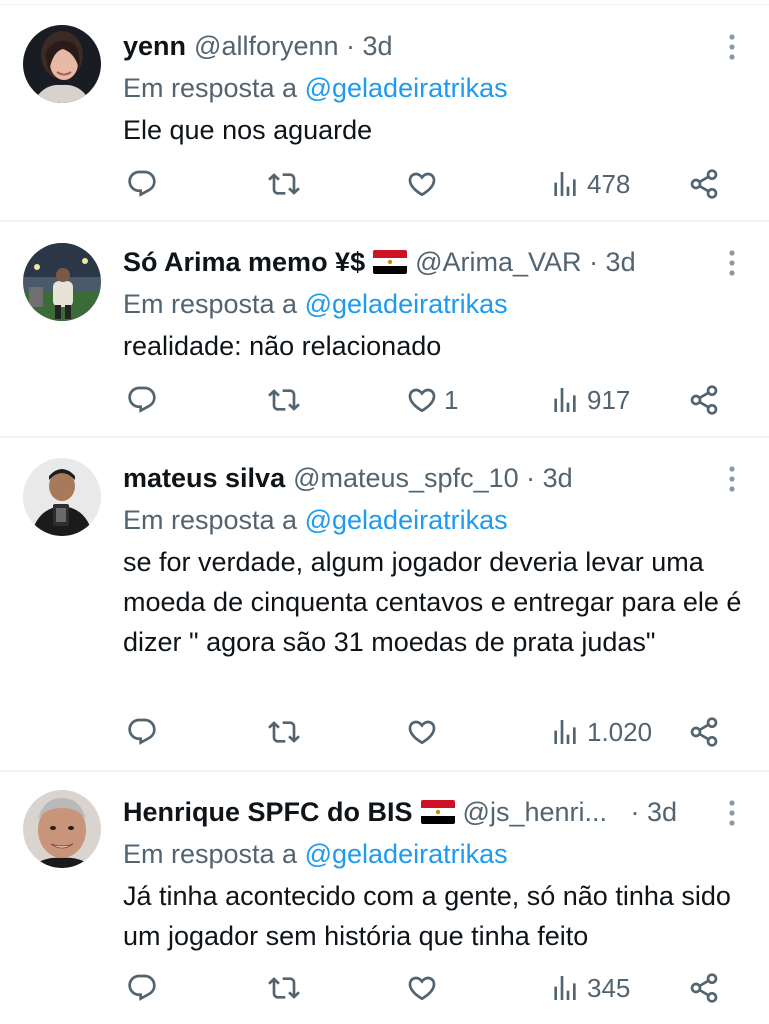 The height and width of the screenshot is (1024, 769). What do you see at coordinates (406, 478) in the screenshot?
I see `user-handle: @mateus_spfc_10` at bounding box center [406, 478].